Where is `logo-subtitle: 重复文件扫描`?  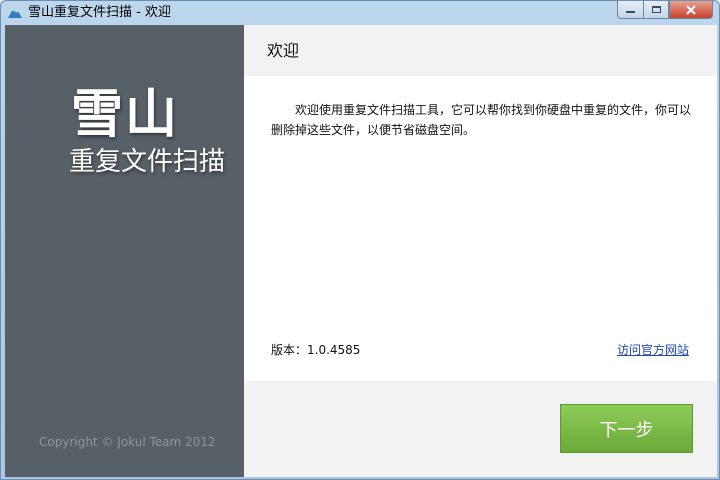 logo-subtitle: 重复文件扫描 is located at coordinates (147, 162).